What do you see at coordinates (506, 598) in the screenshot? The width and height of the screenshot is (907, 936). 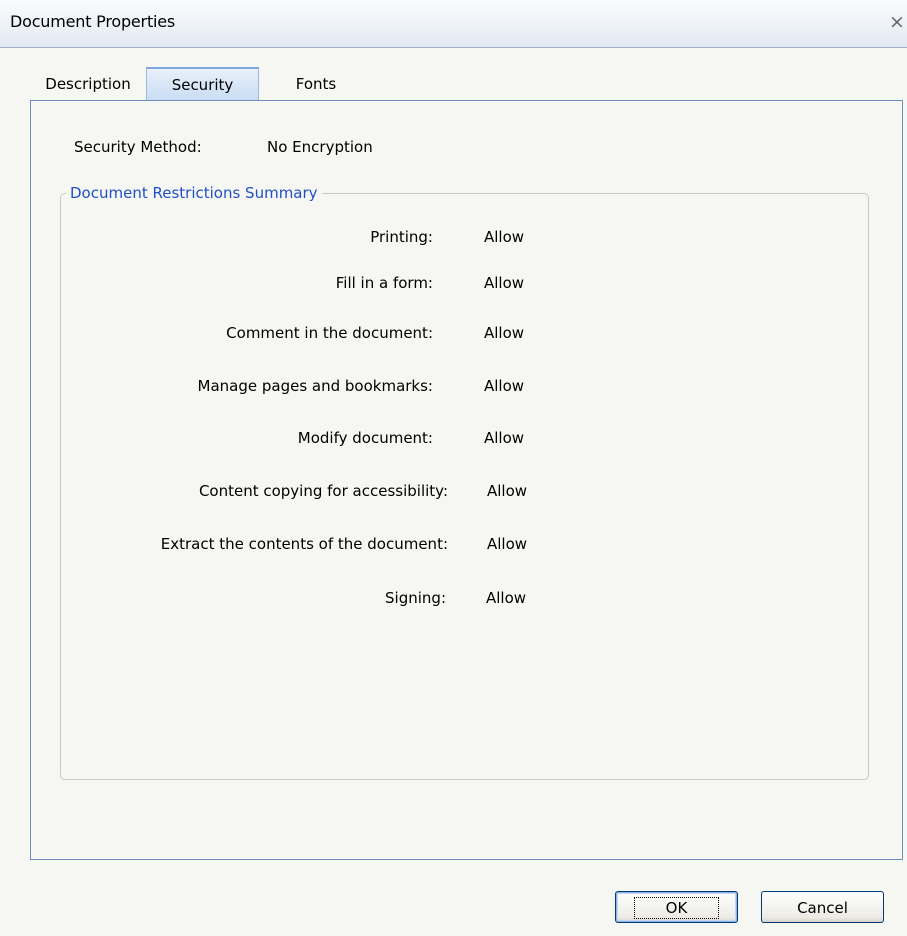 I see `restriction-value-signing: Allow` at bounding box center [506, 598].